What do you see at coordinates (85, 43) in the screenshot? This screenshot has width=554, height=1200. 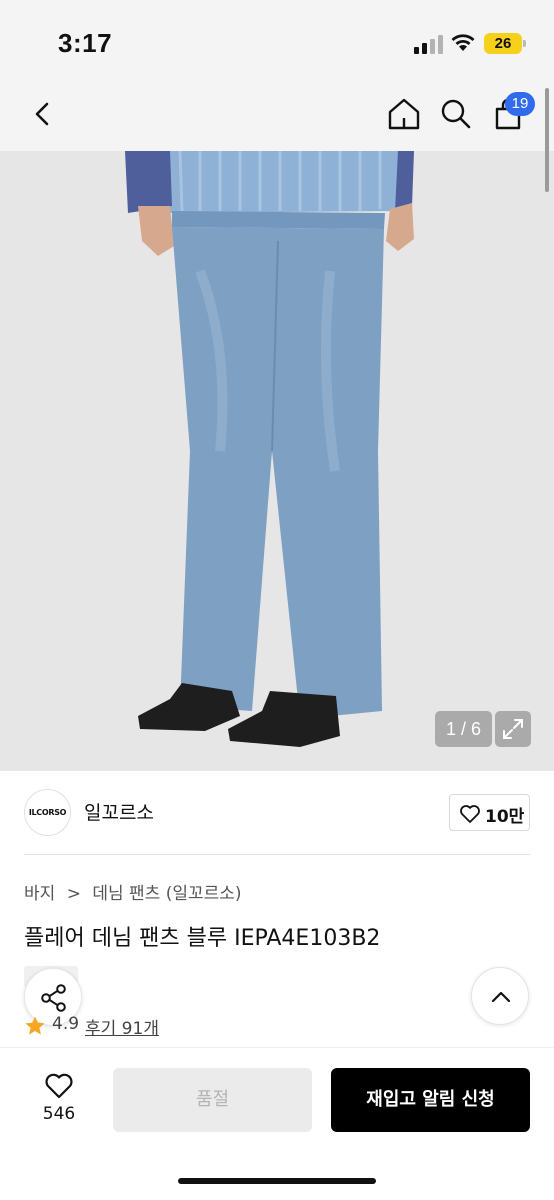 I see `status-time: 3:17` at bounding box center [85, 43].